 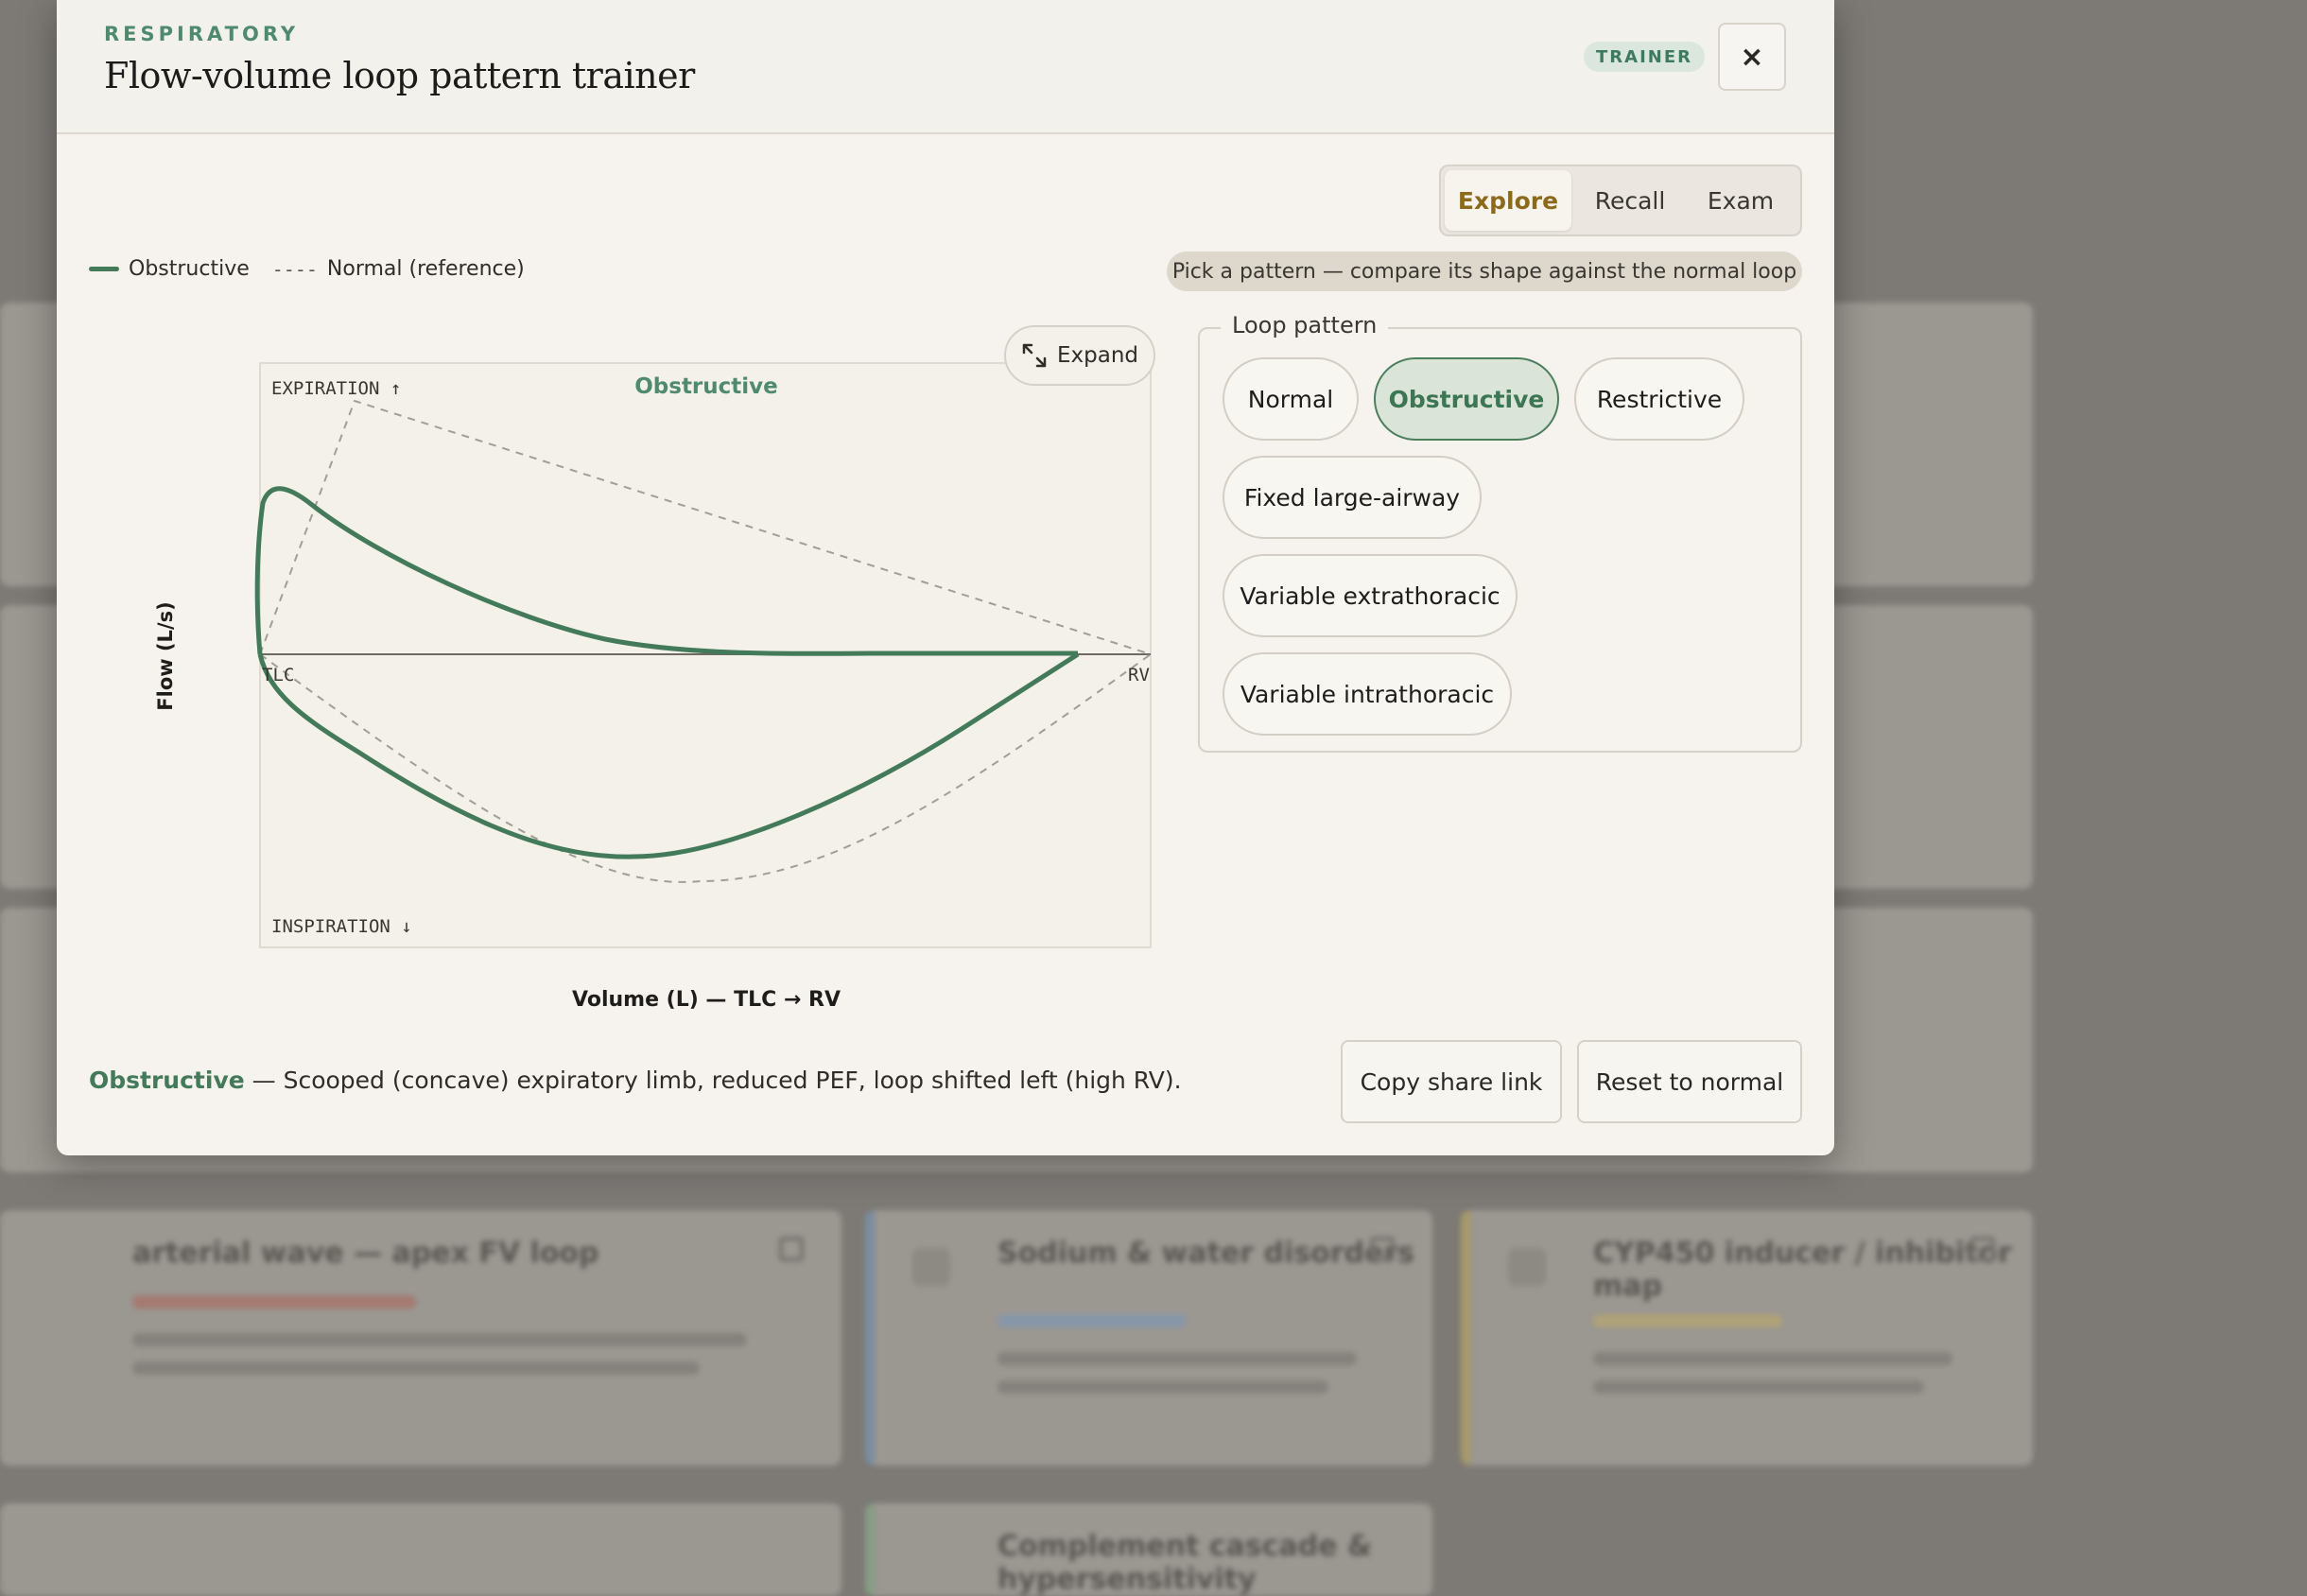 What do you see at coordinates (104, 269) in the screenshot?
I see `legend-solid-swatch` at bounding box center [104, 269].